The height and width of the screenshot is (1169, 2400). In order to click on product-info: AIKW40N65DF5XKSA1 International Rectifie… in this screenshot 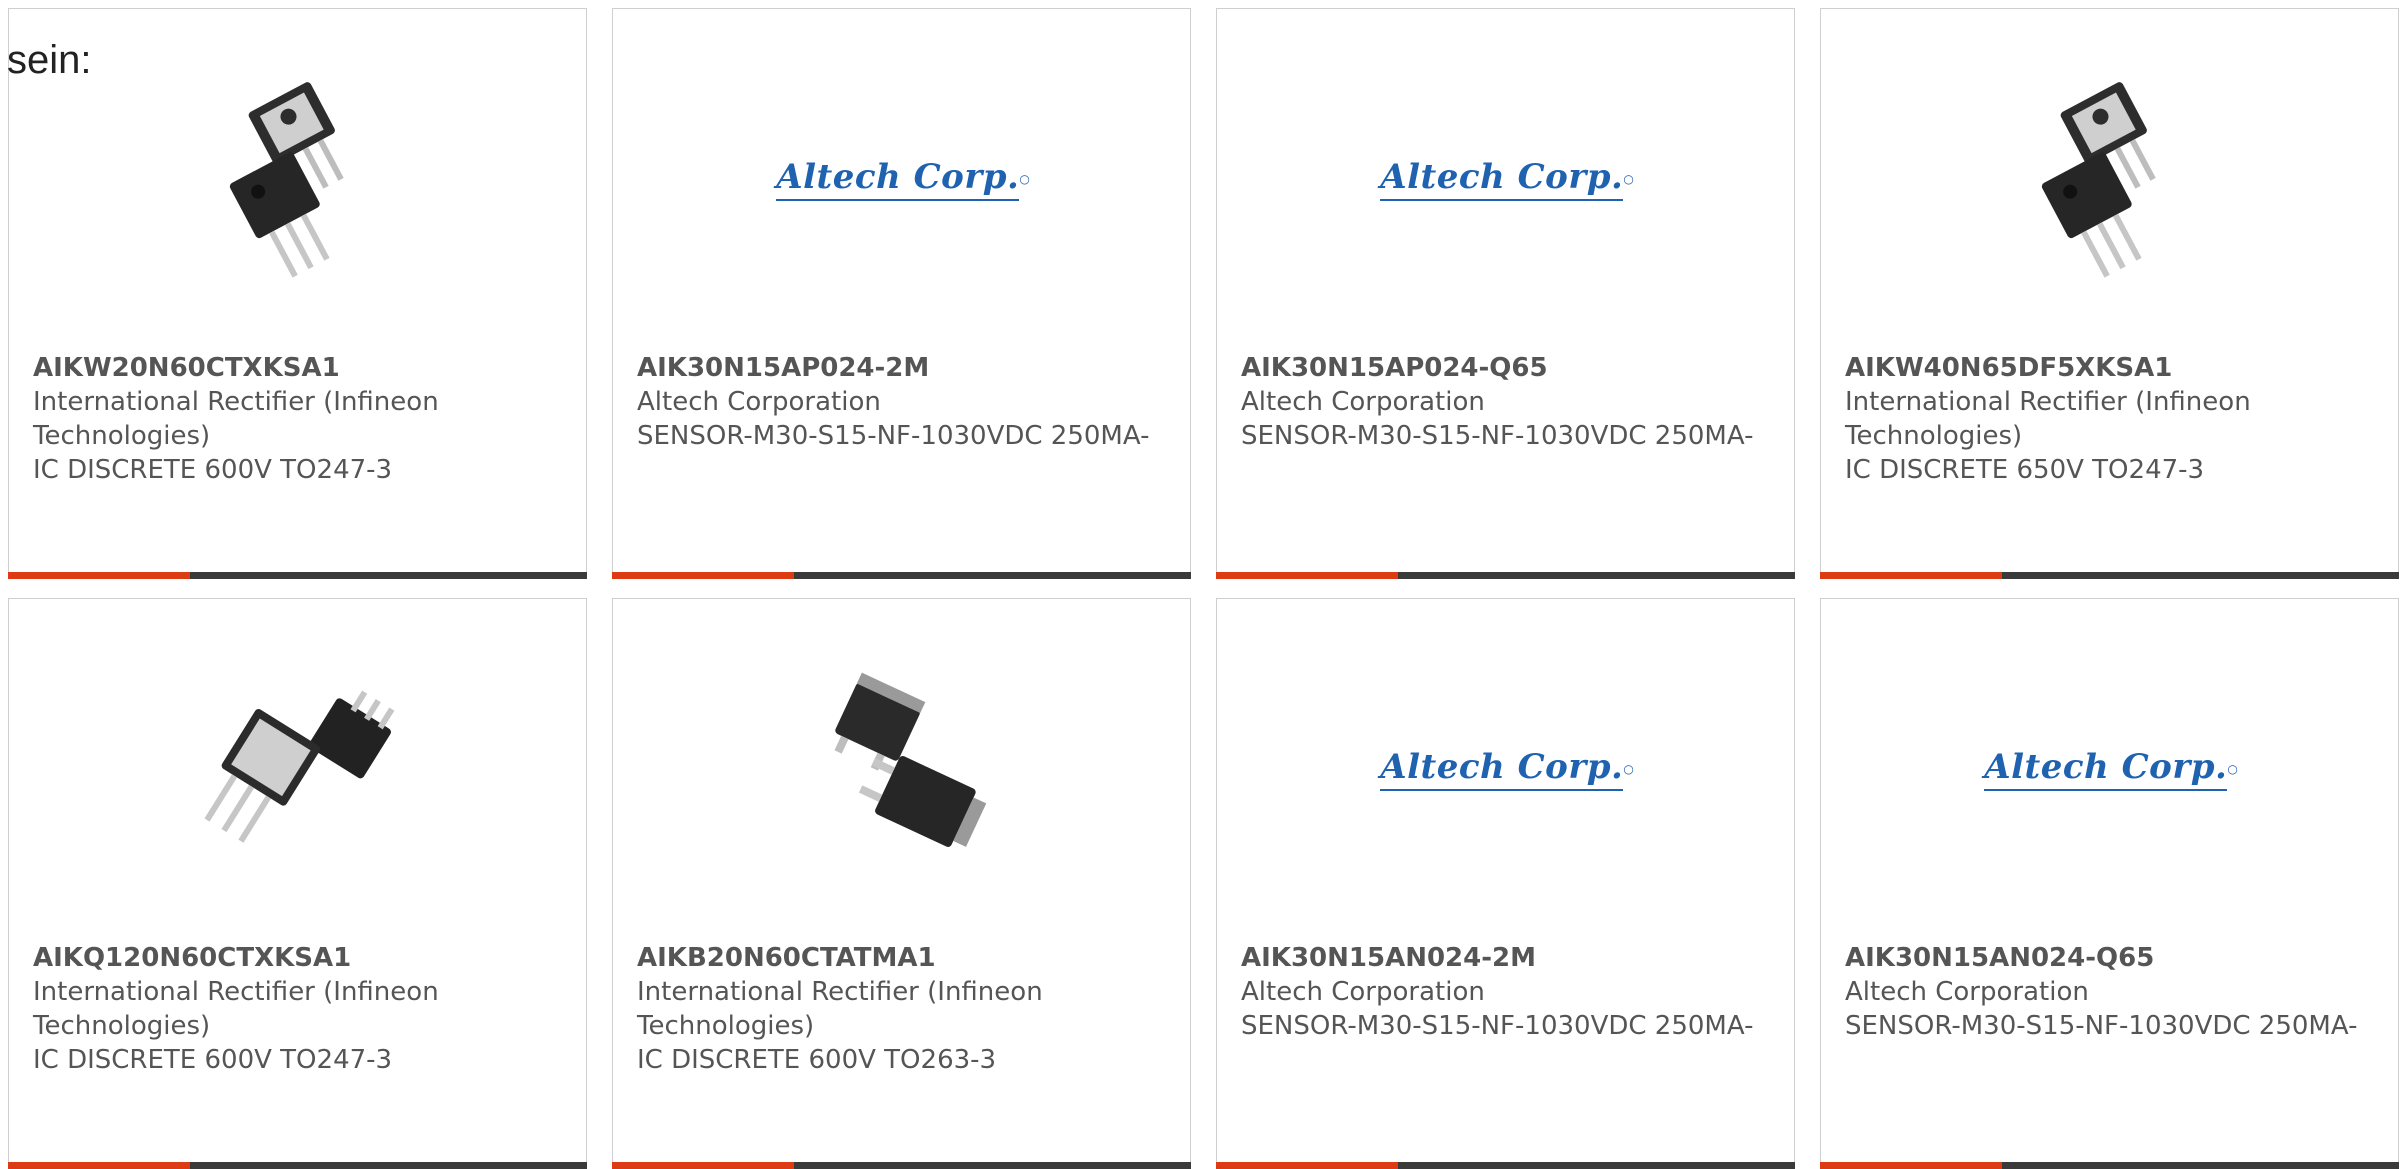, I will do `click(2105, 419)`.